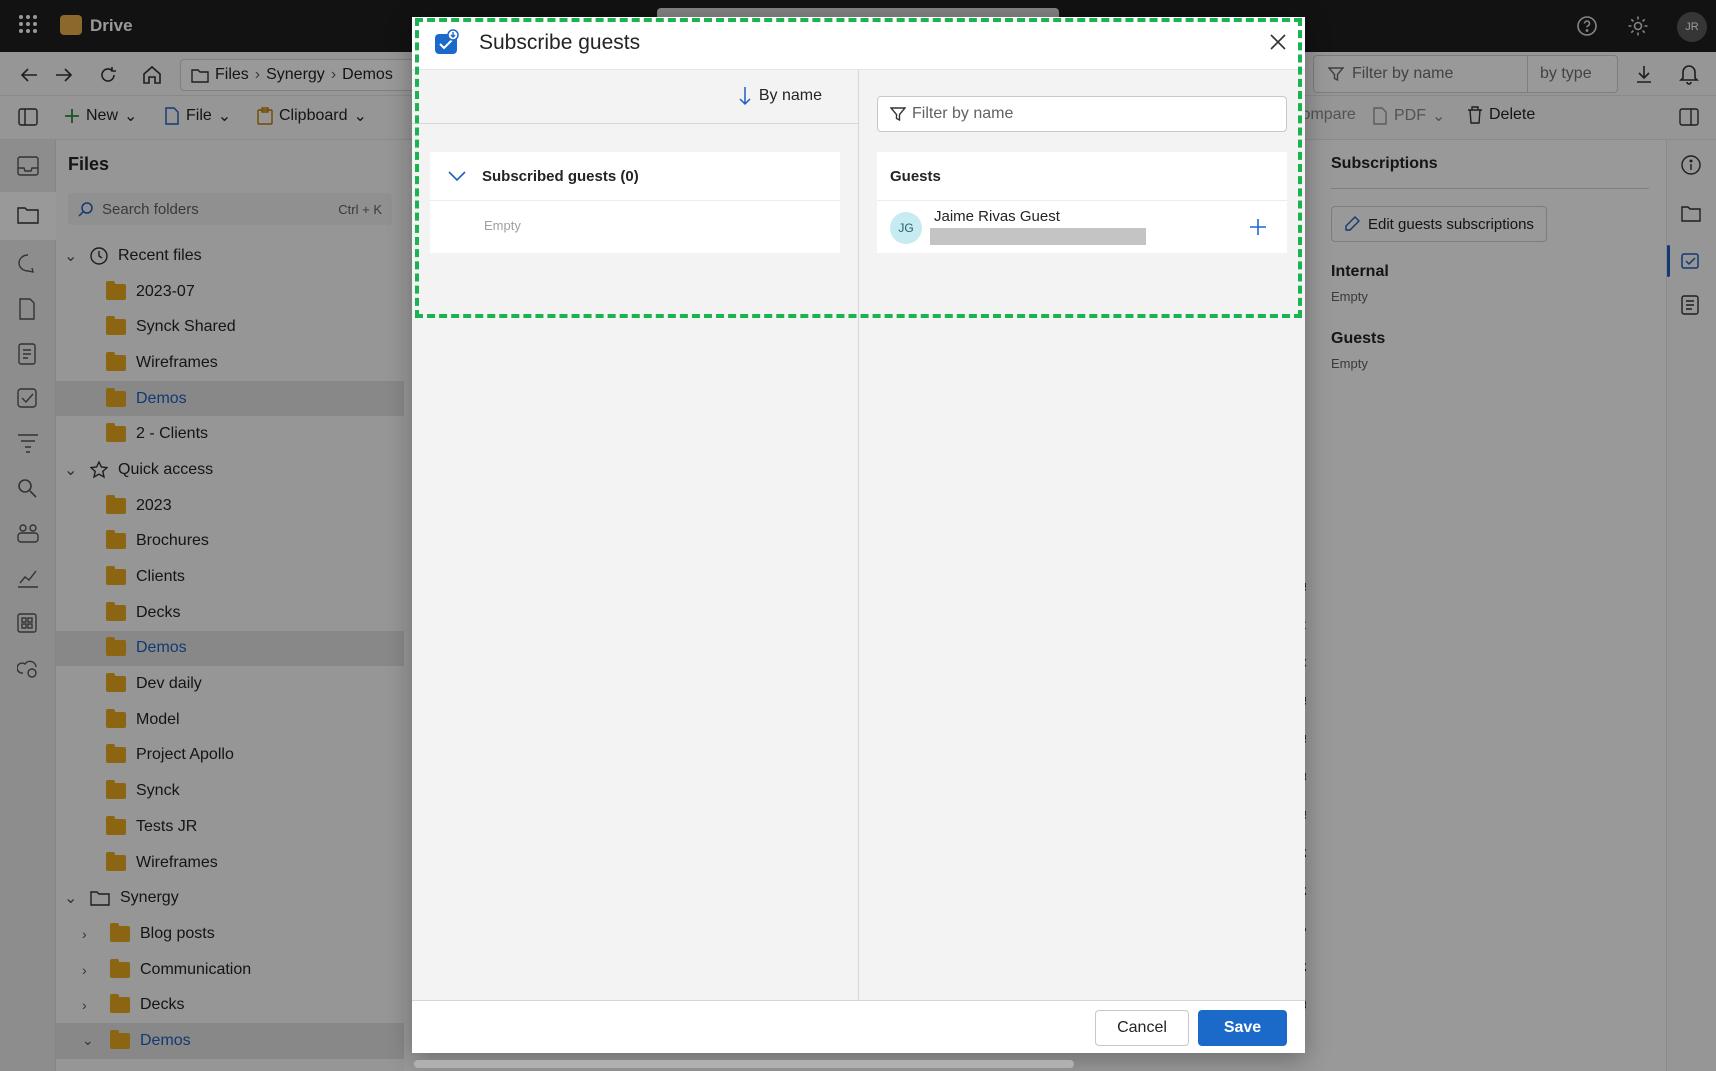 The height and width of the screenshot is (1071, 1716). What do you see at coordinates (635, 97) in the screenshot?
I see `subscribed-panel-header: By name` at bounding box center [635, 97].